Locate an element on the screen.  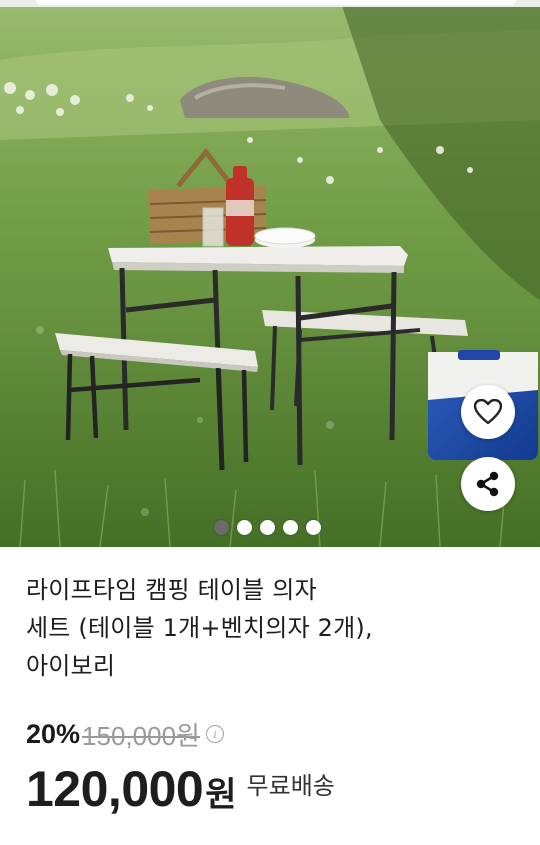
top-frame is located at coordinates (270, 3).